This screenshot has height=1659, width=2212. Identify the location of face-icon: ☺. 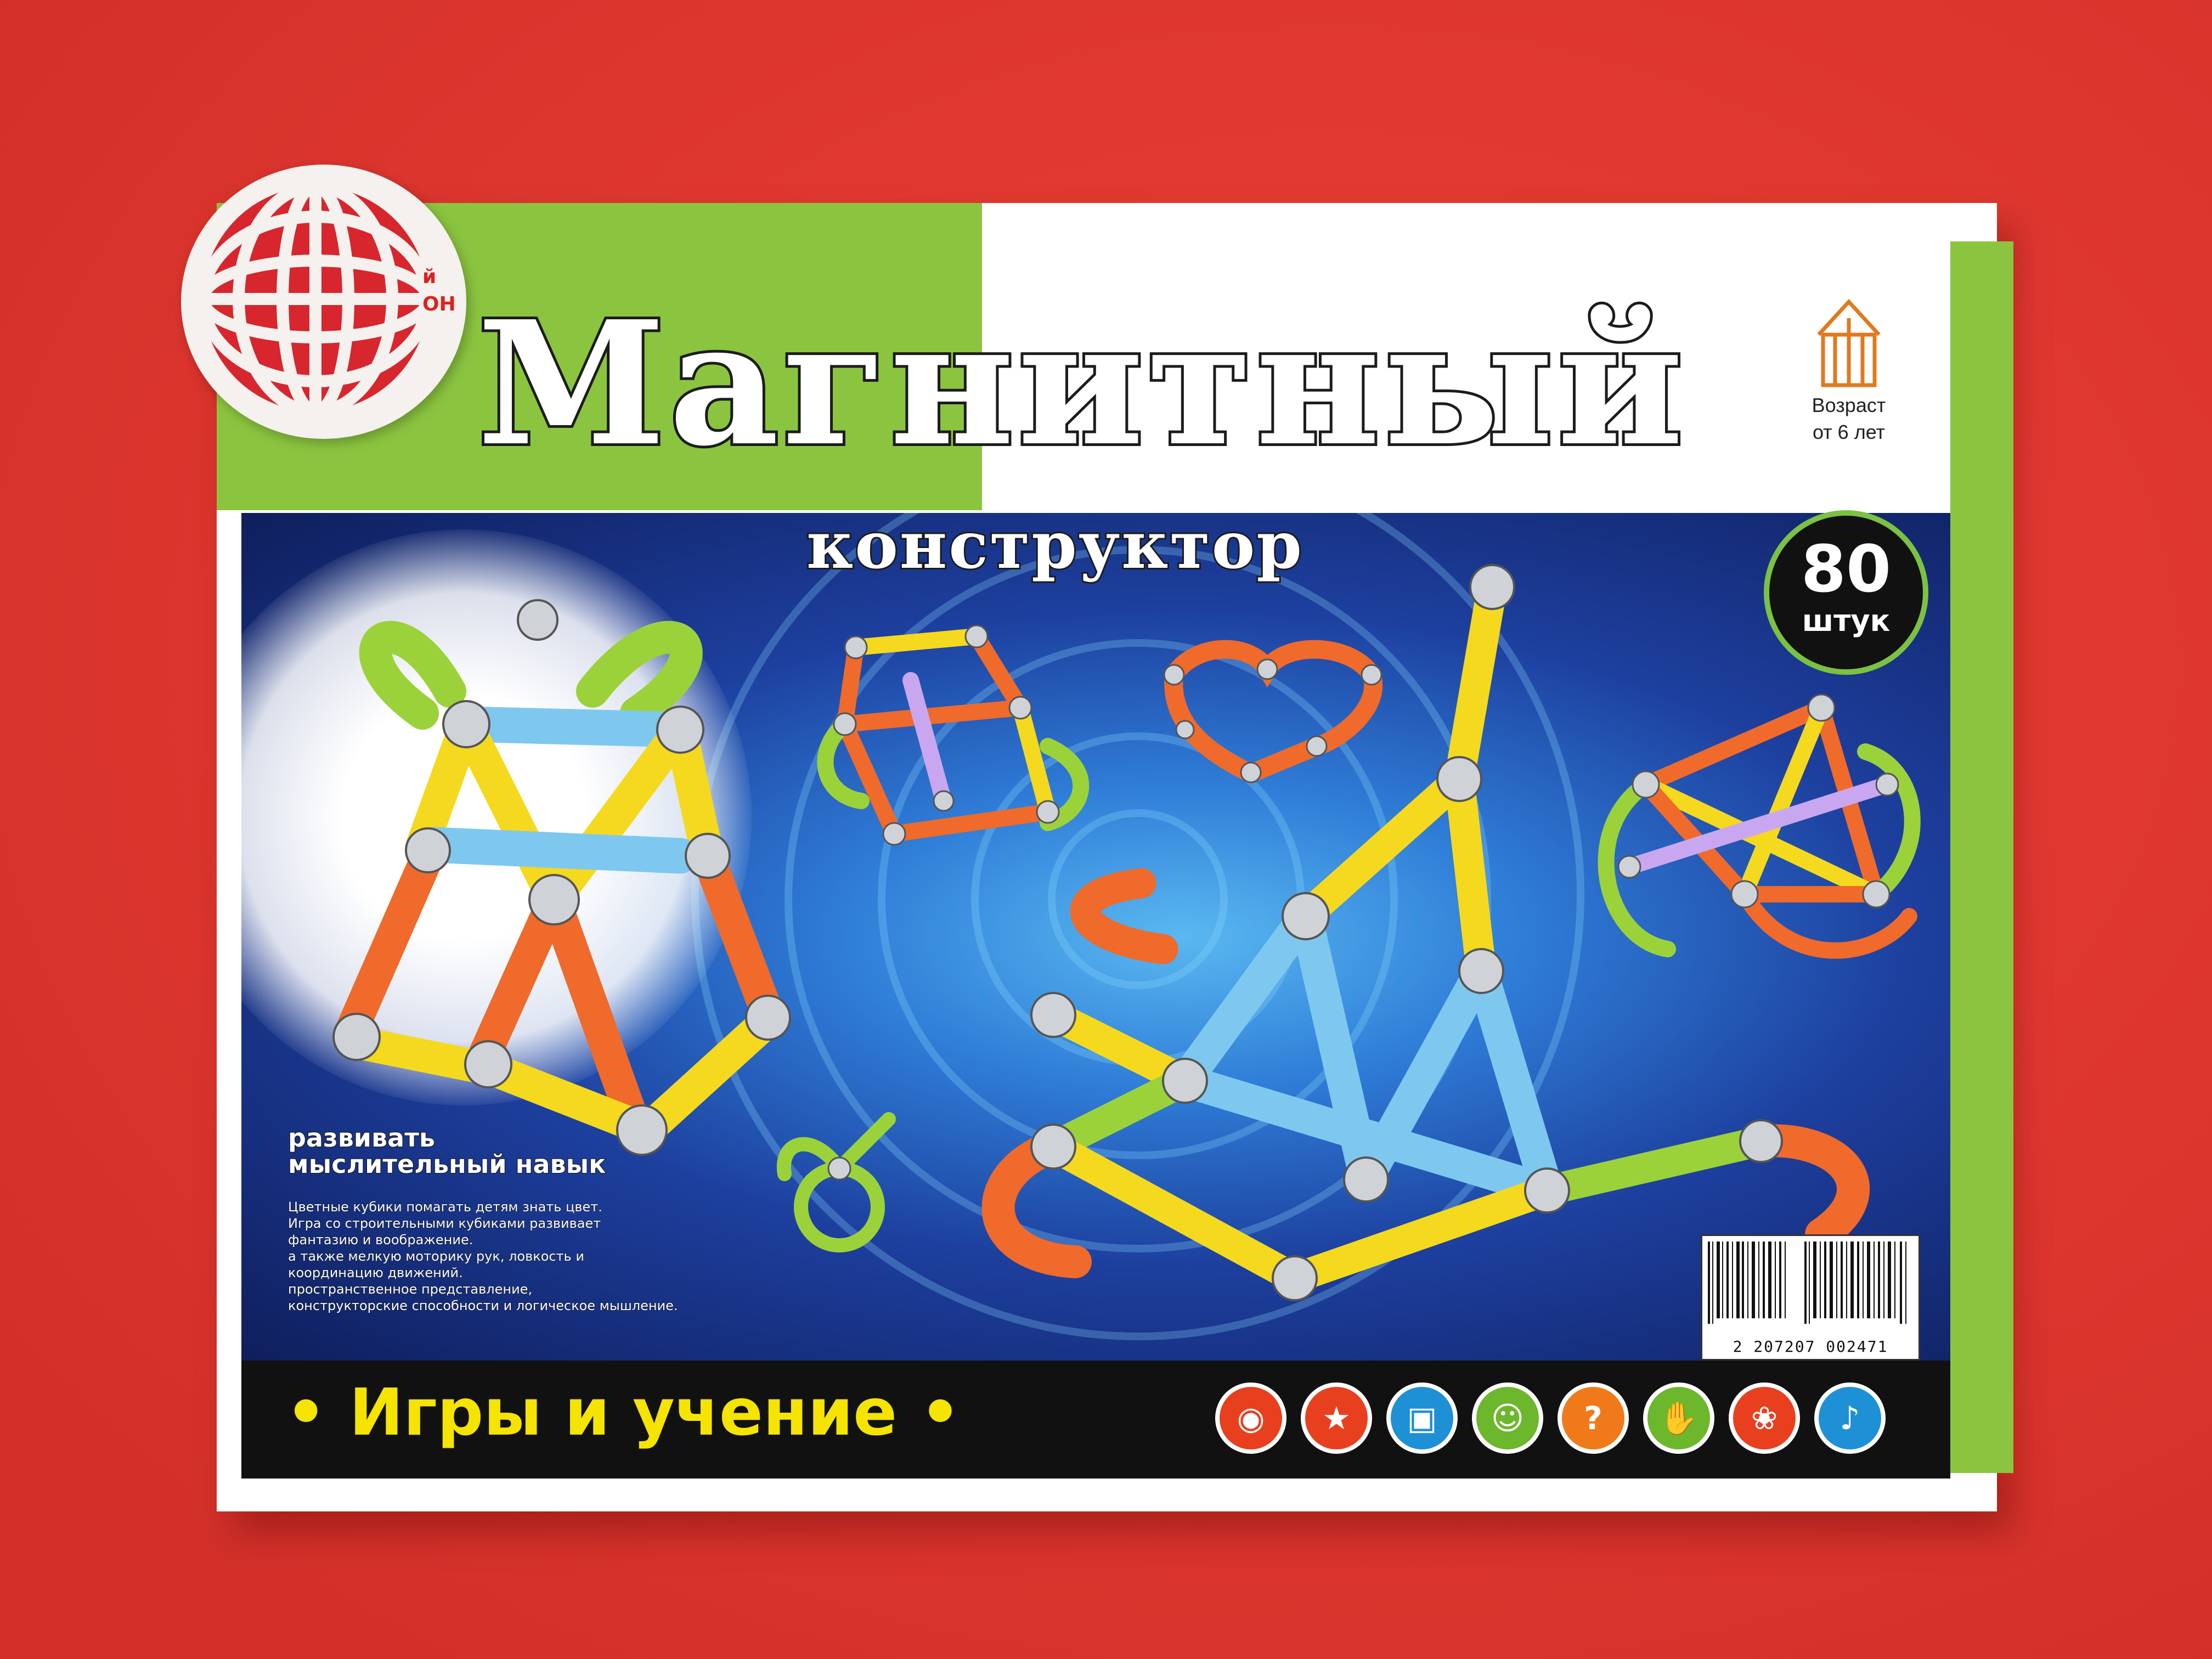
(1507, 1418).